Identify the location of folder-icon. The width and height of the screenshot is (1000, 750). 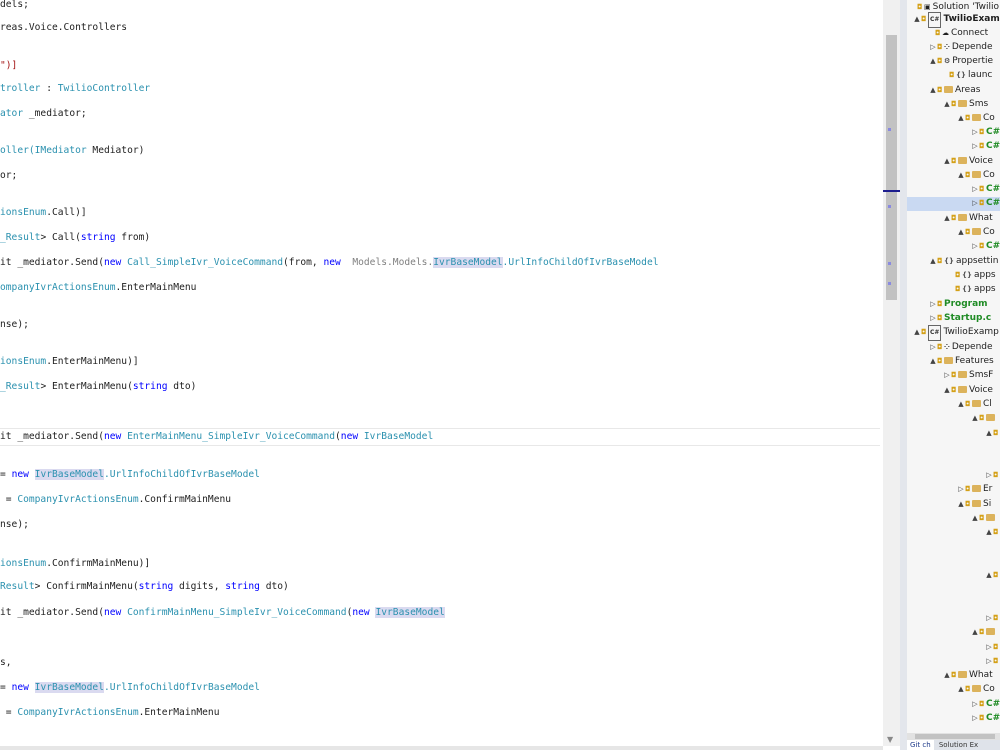
(976, 117).